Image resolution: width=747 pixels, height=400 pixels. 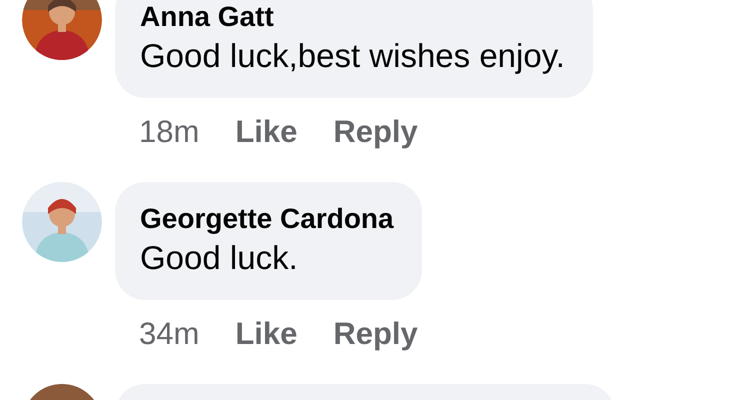 I want to click on commenter-name: Anna Gatt, so click(x=352, y=17).